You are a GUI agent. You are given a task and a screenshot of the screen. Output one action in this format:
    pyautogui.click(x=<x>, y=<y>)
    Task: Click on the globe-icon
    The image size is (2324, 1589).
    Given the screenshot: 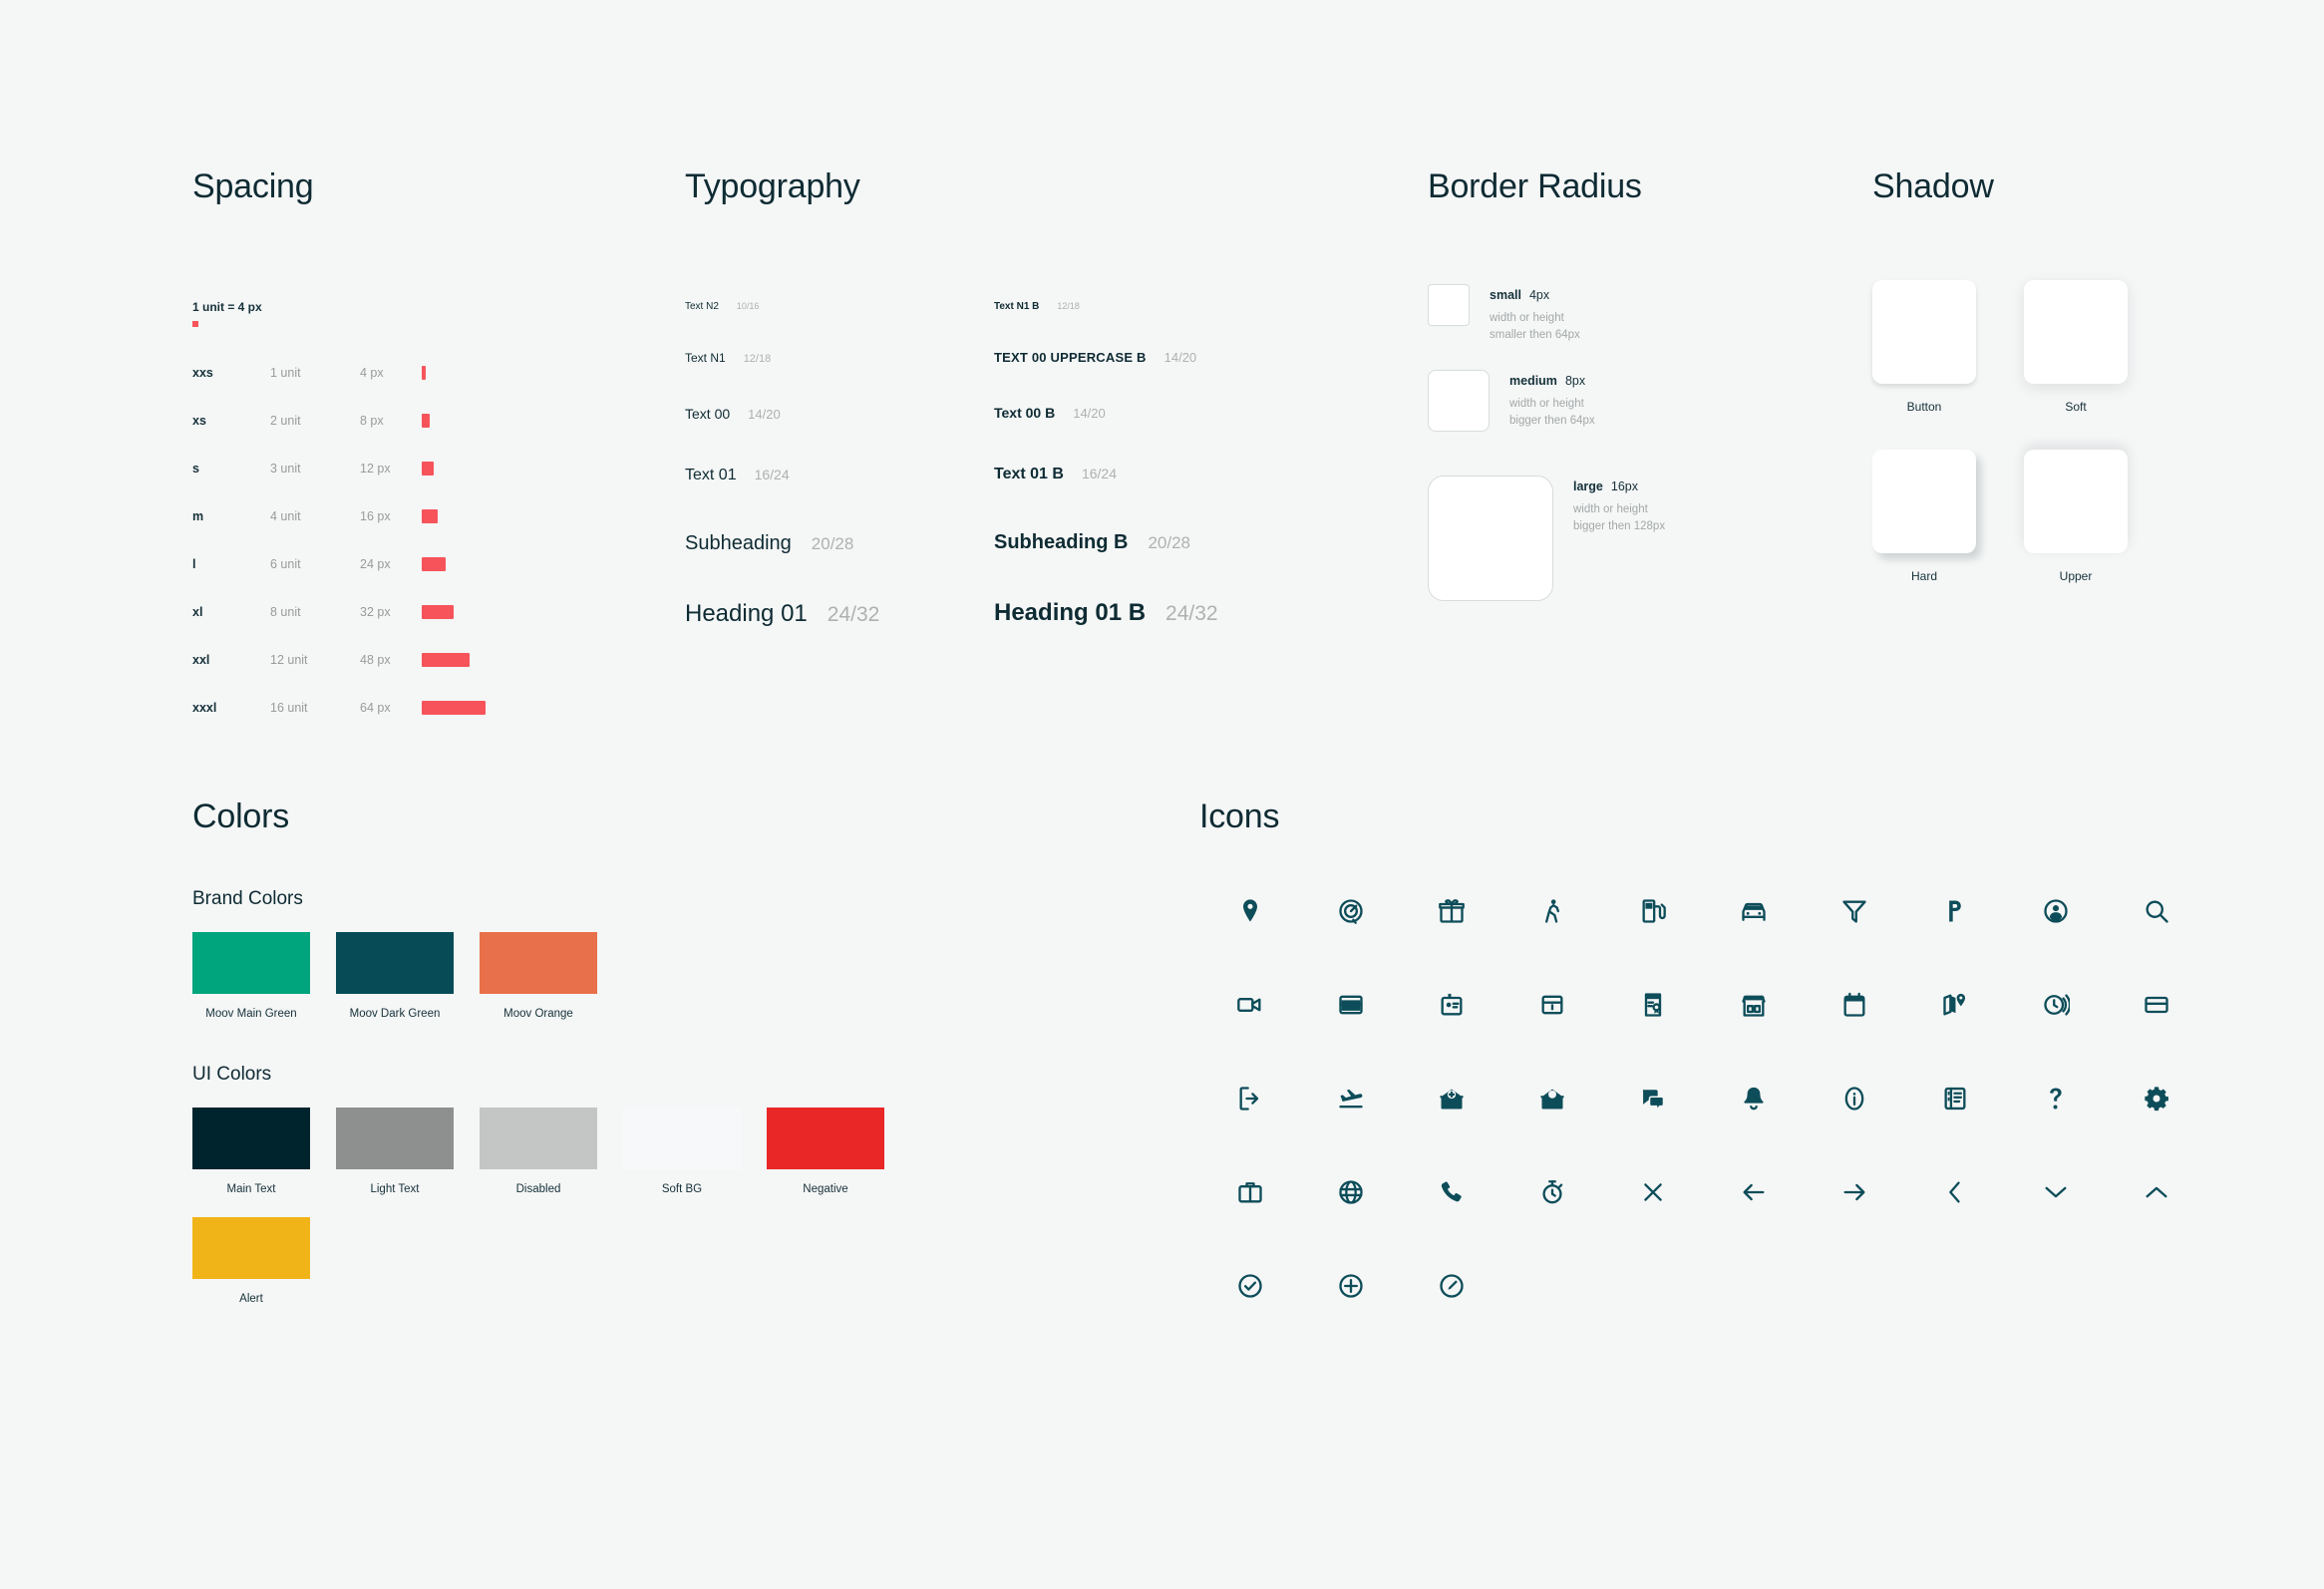 What is the action you would take?
    pyautogui.click(x=1350, y=1192)
    